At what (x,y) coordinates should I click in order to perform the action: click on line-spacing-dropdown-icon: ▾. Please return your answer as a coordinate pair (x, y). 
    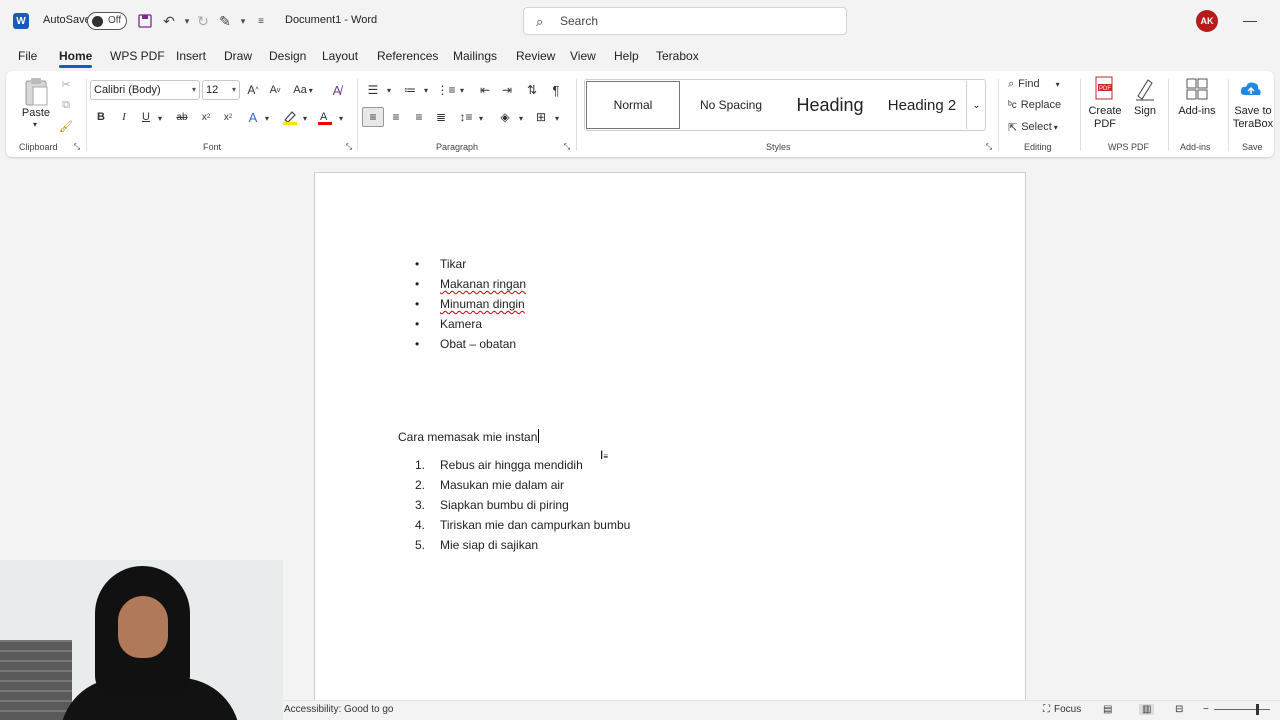
    Looking at the image, I should click on (481, 118).